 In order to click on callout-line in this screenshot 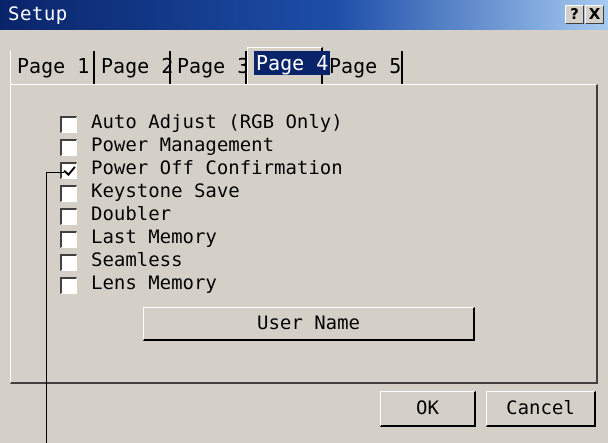, I will do `click(46, 307)`.